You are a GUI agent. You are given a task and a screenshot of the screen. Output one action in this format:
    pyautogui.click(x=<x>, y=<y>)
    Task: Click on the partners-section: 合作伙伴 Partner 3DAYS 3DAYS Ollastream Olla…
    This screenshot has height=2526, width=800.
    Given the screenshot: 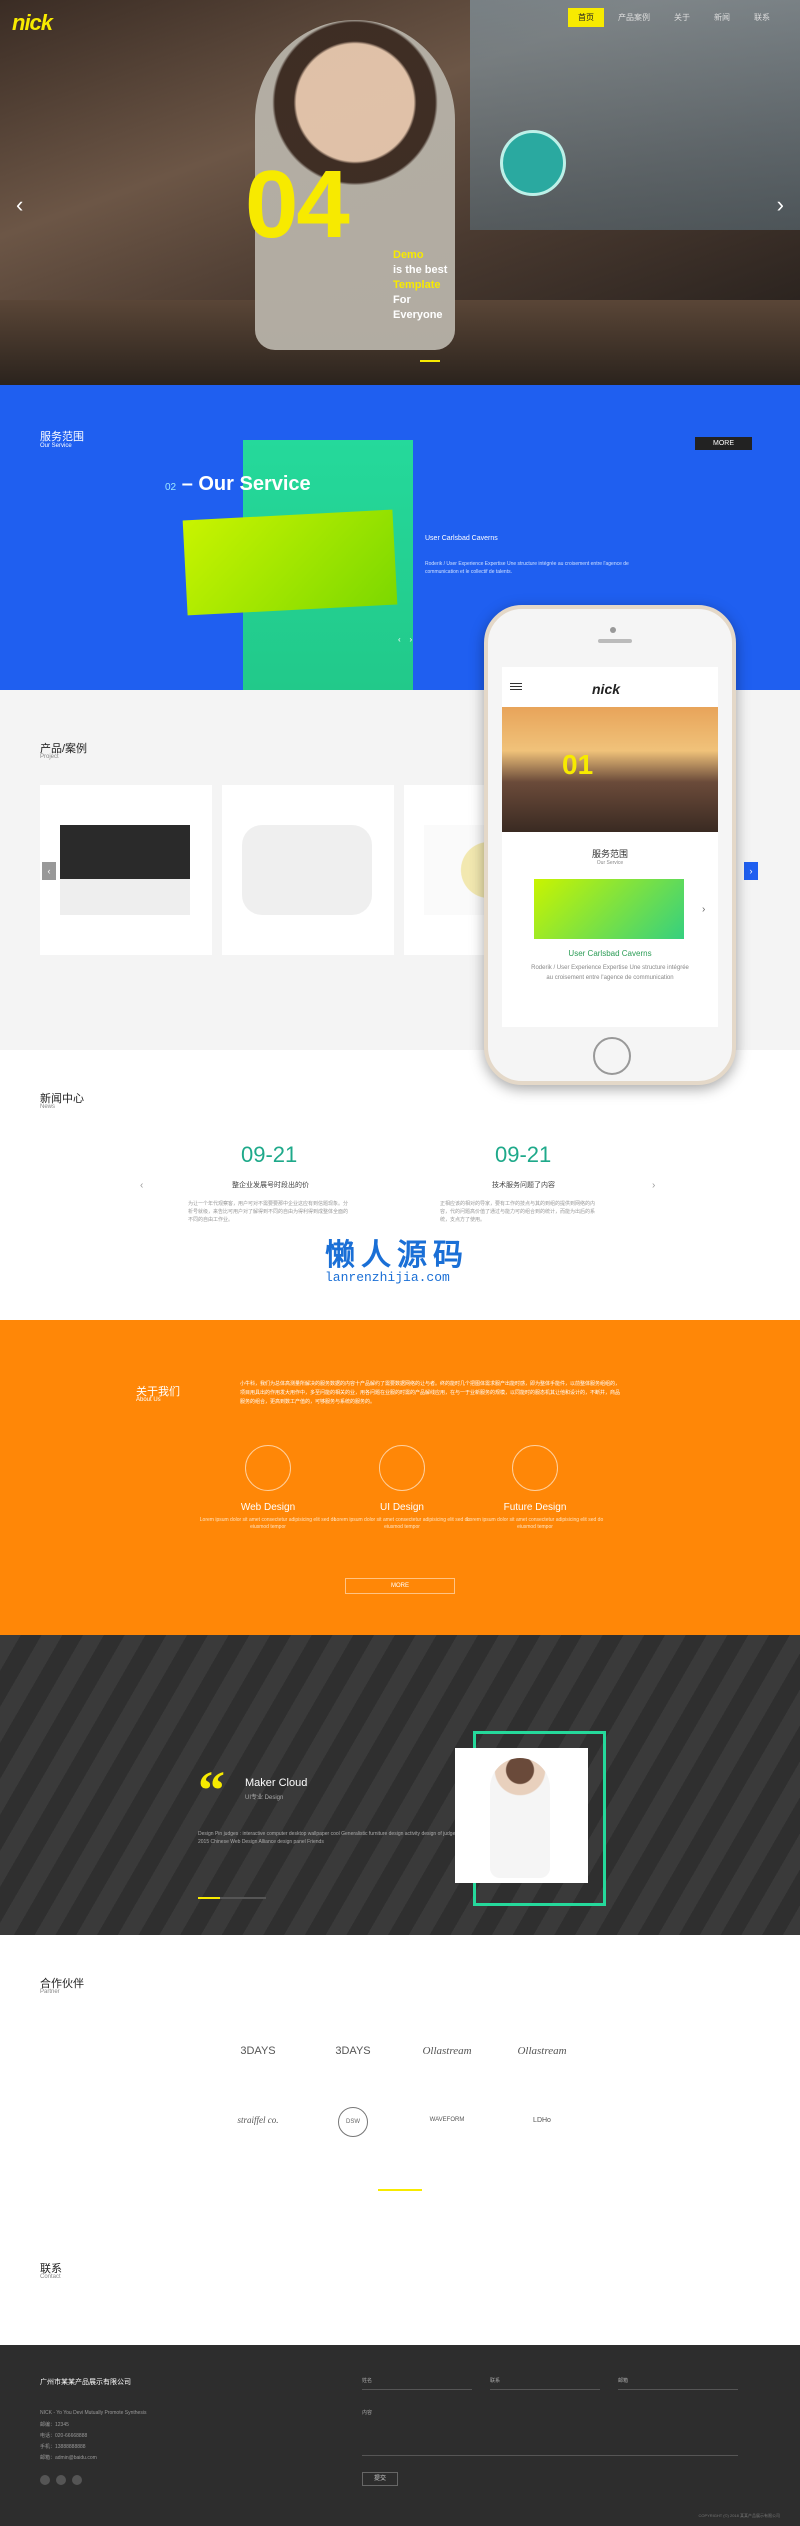 What is the action you would take?
    pyautogui.click(x=400, y=2065)
    